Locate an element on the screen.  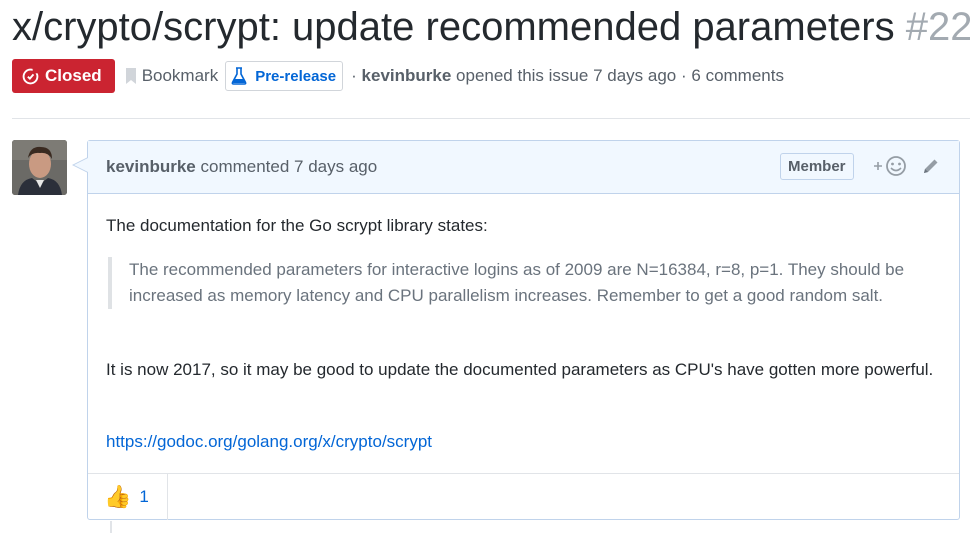
issue-author-link: kevinburke is located at coordinates (407, 75).